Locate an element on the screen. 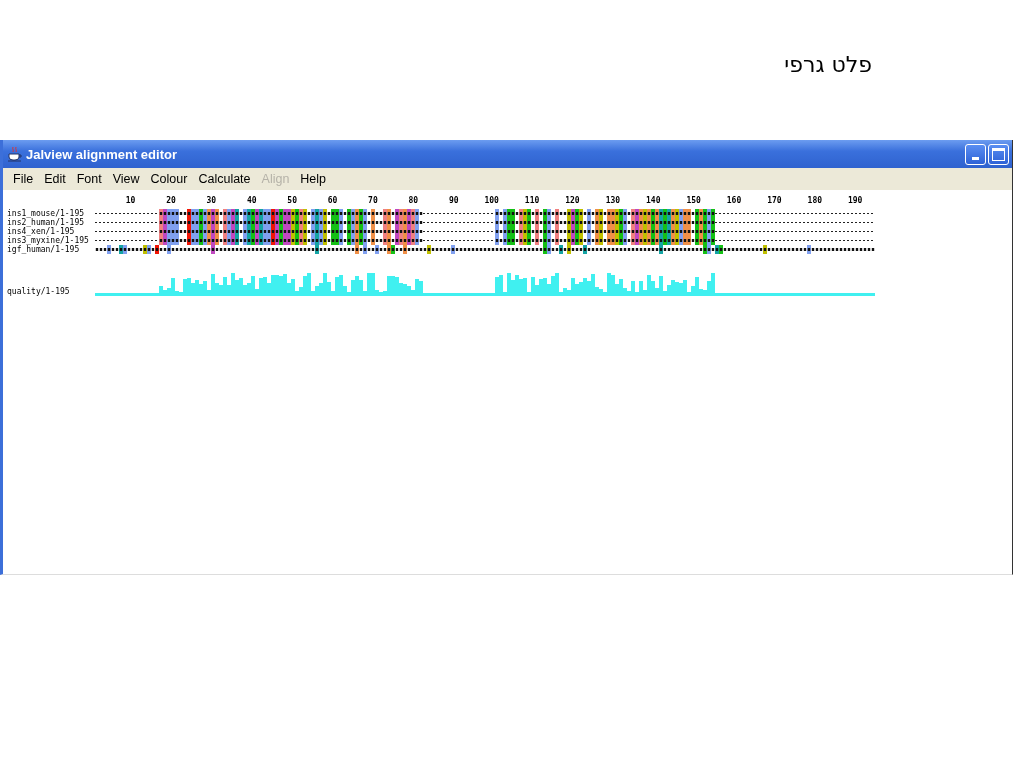 This screenshot has height=768, width=1024. slide-title: פלט גרפי is located at coordinates (828, 64).